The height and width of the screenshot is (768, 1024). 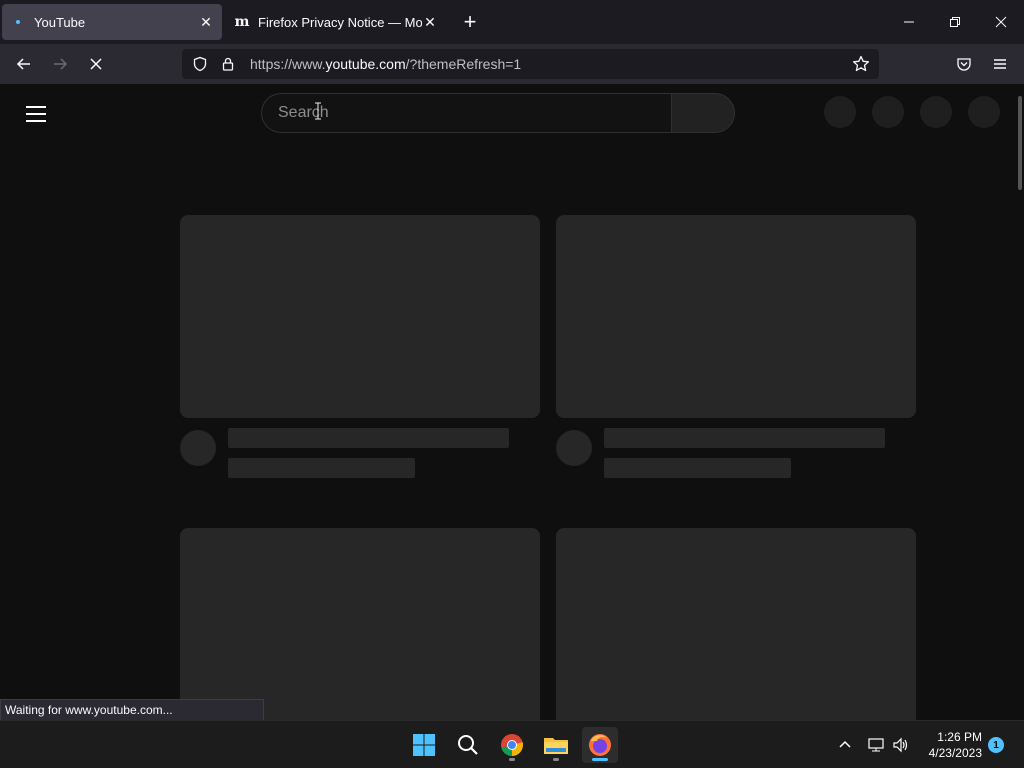 What do you see at coordinates (984, 112) in the screenshot?
I see `avatar-placeholder` at bounding box center [984, 112].